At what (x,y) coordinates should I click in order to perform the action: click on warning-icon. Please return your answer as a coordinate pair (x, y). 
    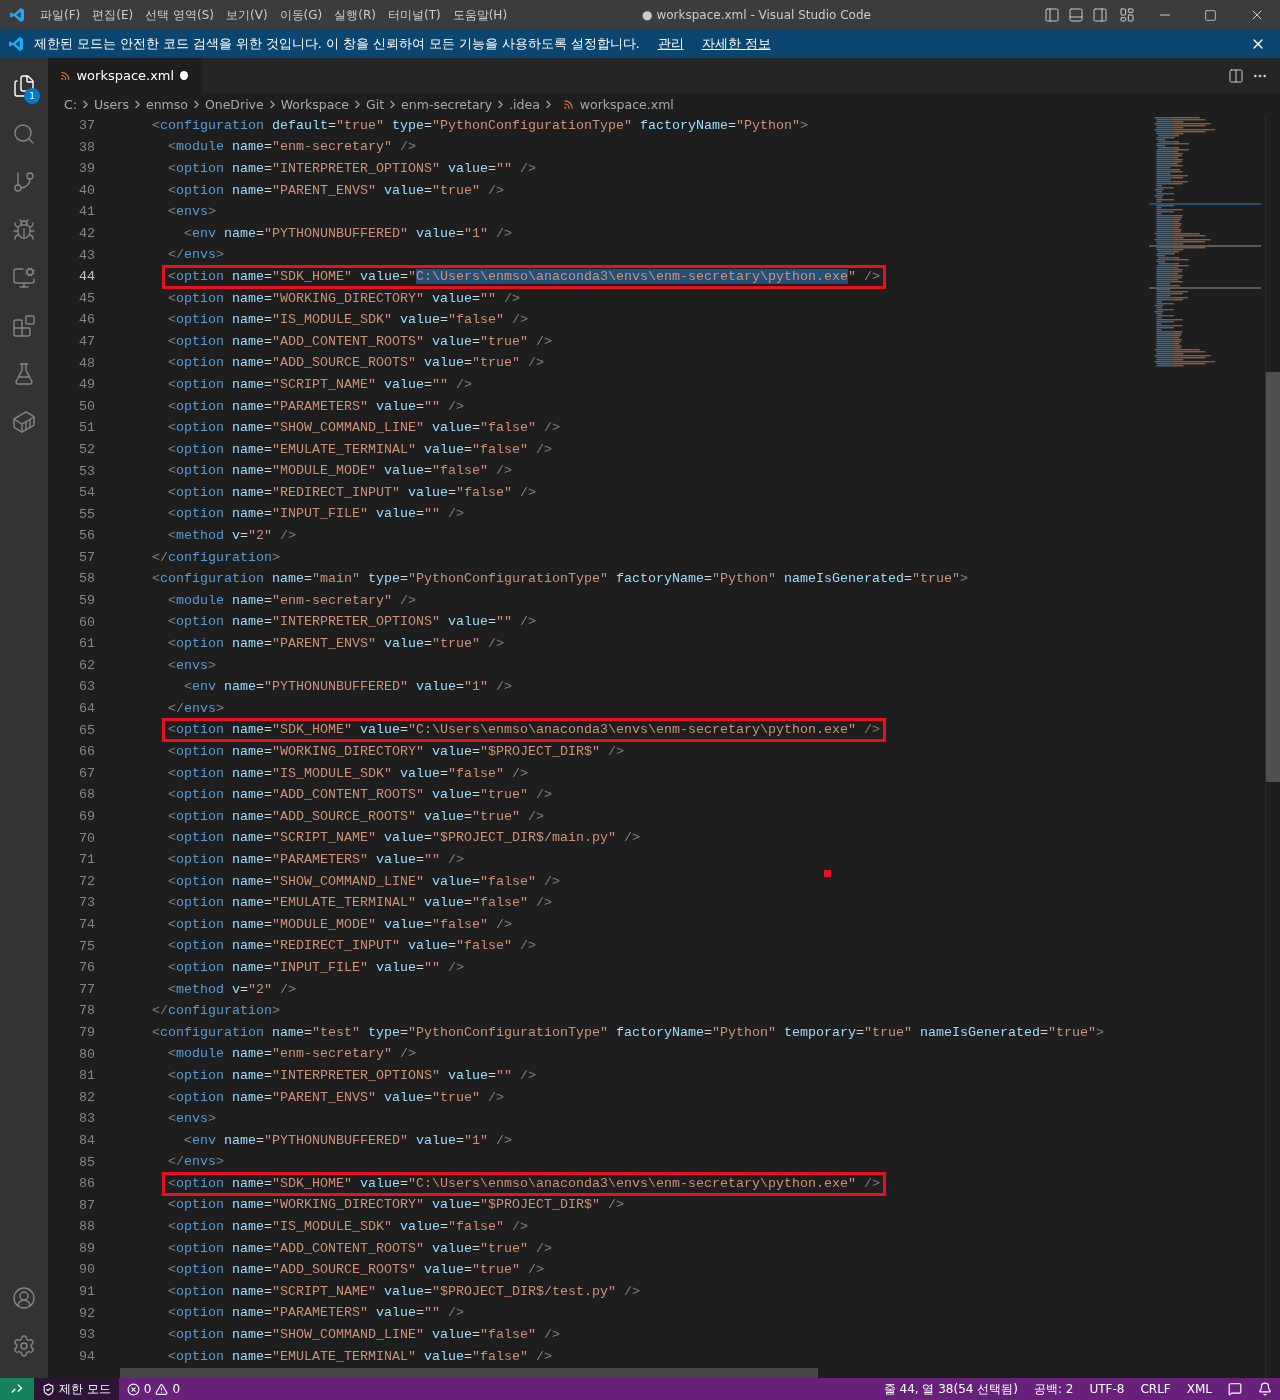
    Looking at the image, I should click on (162, 1389).